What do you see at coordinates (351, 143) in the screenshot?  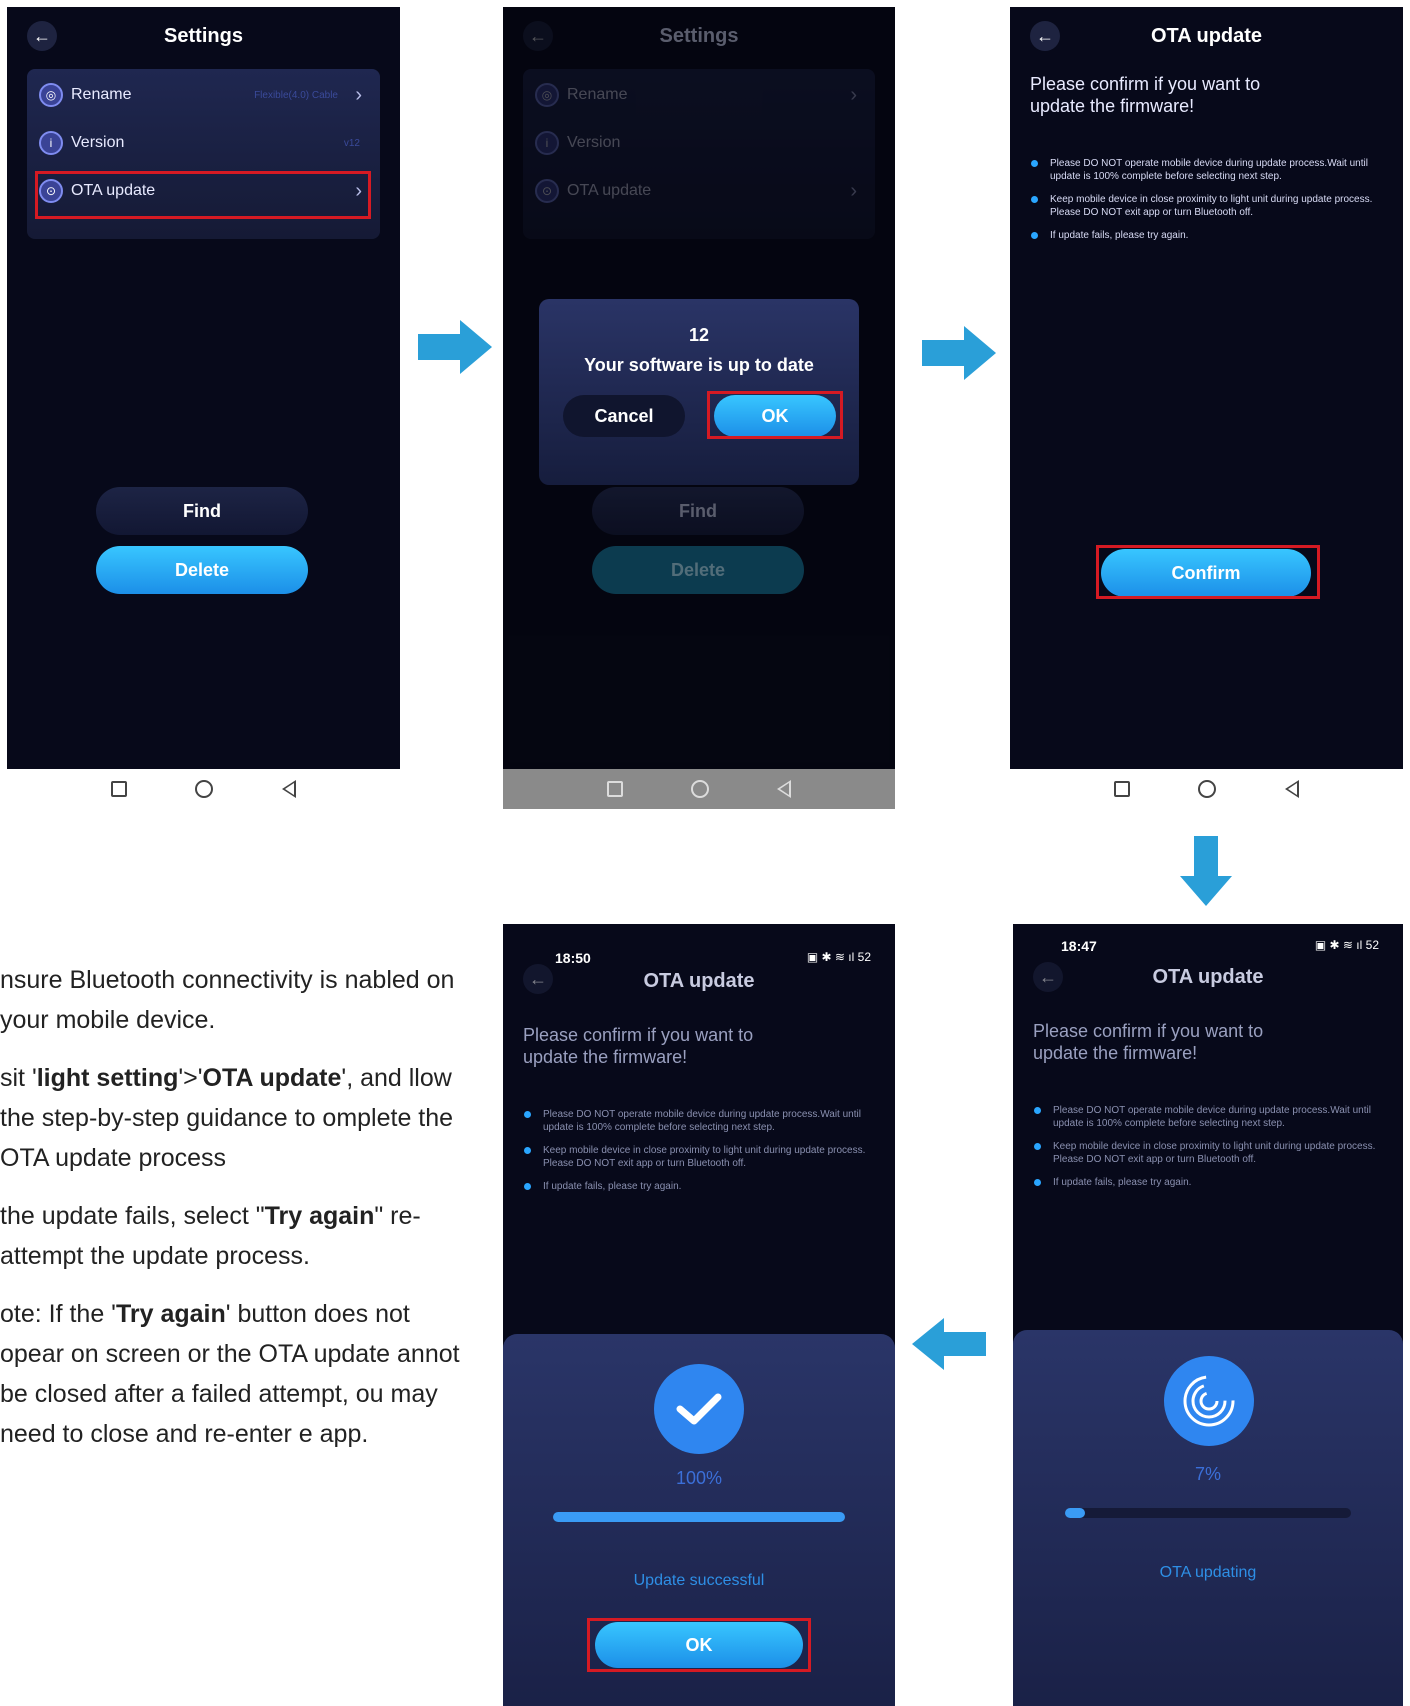 I see `version-value: v12` at bounding box center [351, 143].